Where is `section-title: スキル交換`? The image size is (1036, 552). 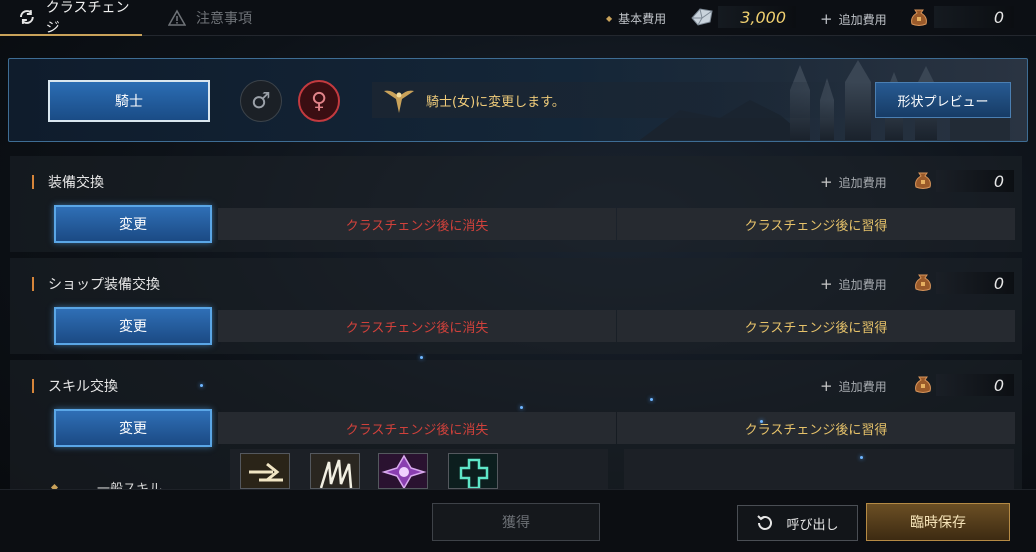 section-title: スキル交換 is located at coordinates (75, 386).